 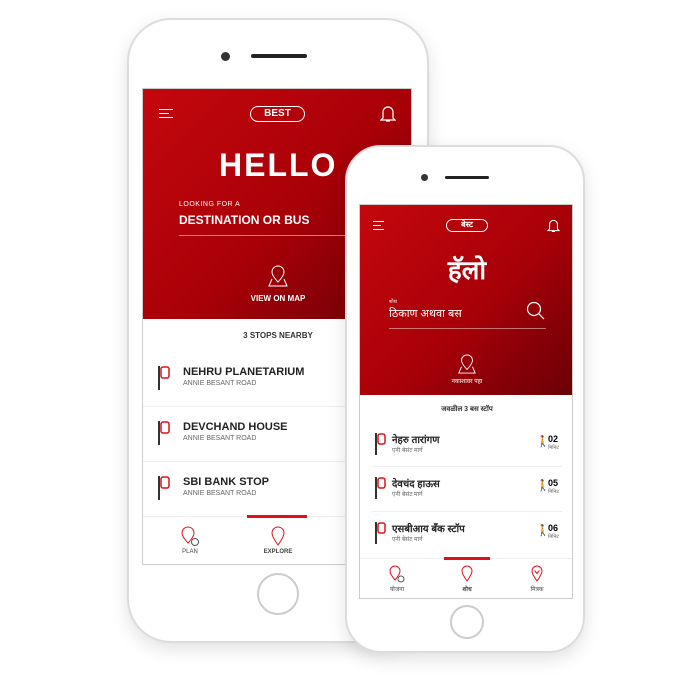 I want to click on search-icon, so click(x=536, y=311).